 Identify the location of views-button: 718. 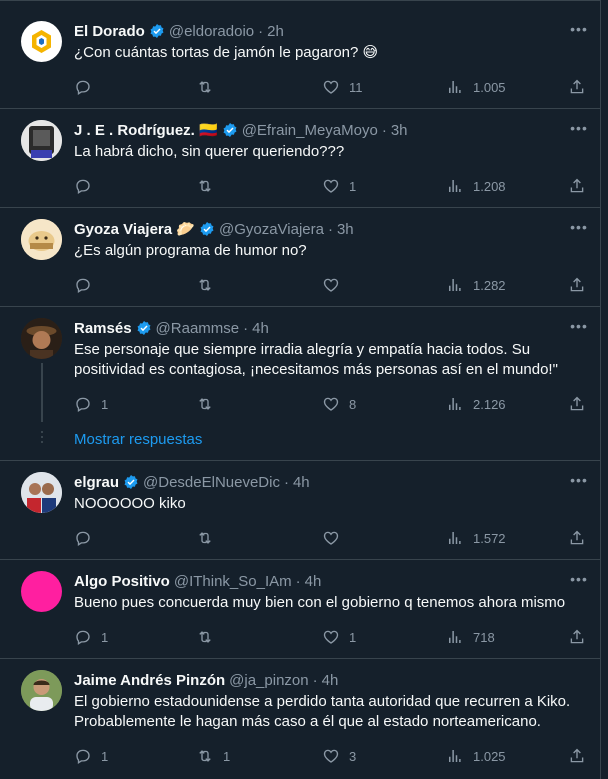
(470, 637).